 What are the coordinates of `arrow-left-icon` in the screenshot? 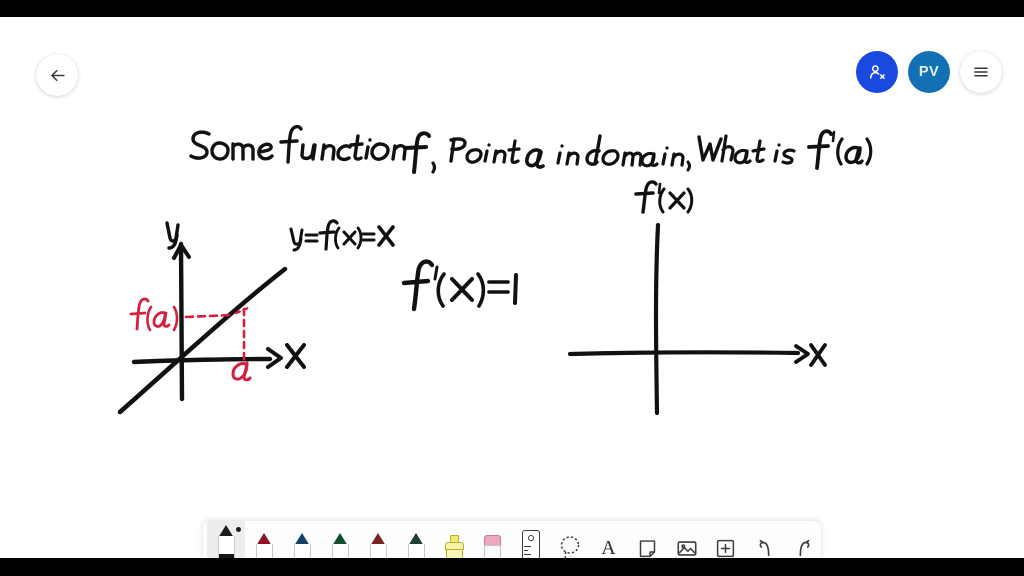 It's located at (57, 75).